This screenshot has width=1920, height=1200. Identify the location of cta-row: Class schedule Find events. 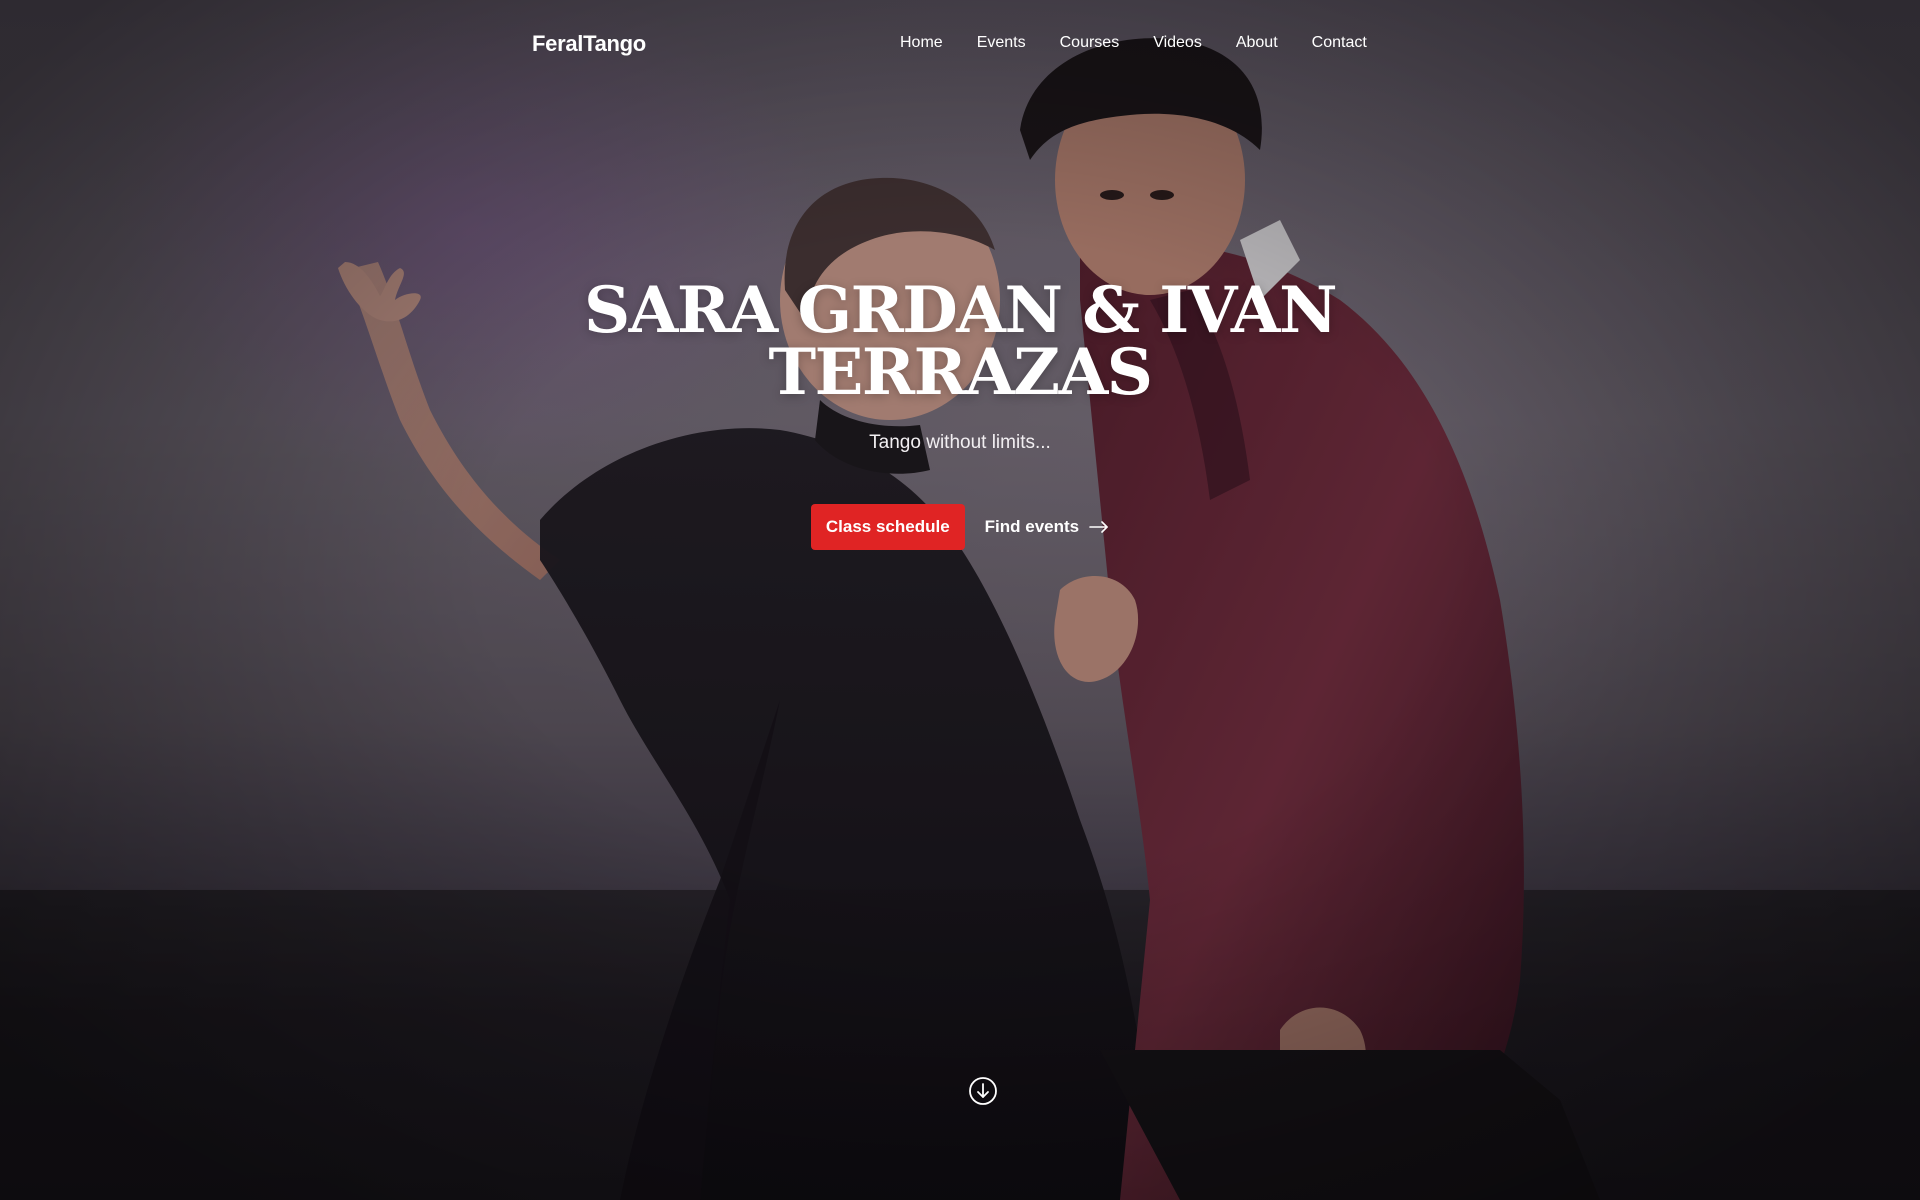
(960, 527).